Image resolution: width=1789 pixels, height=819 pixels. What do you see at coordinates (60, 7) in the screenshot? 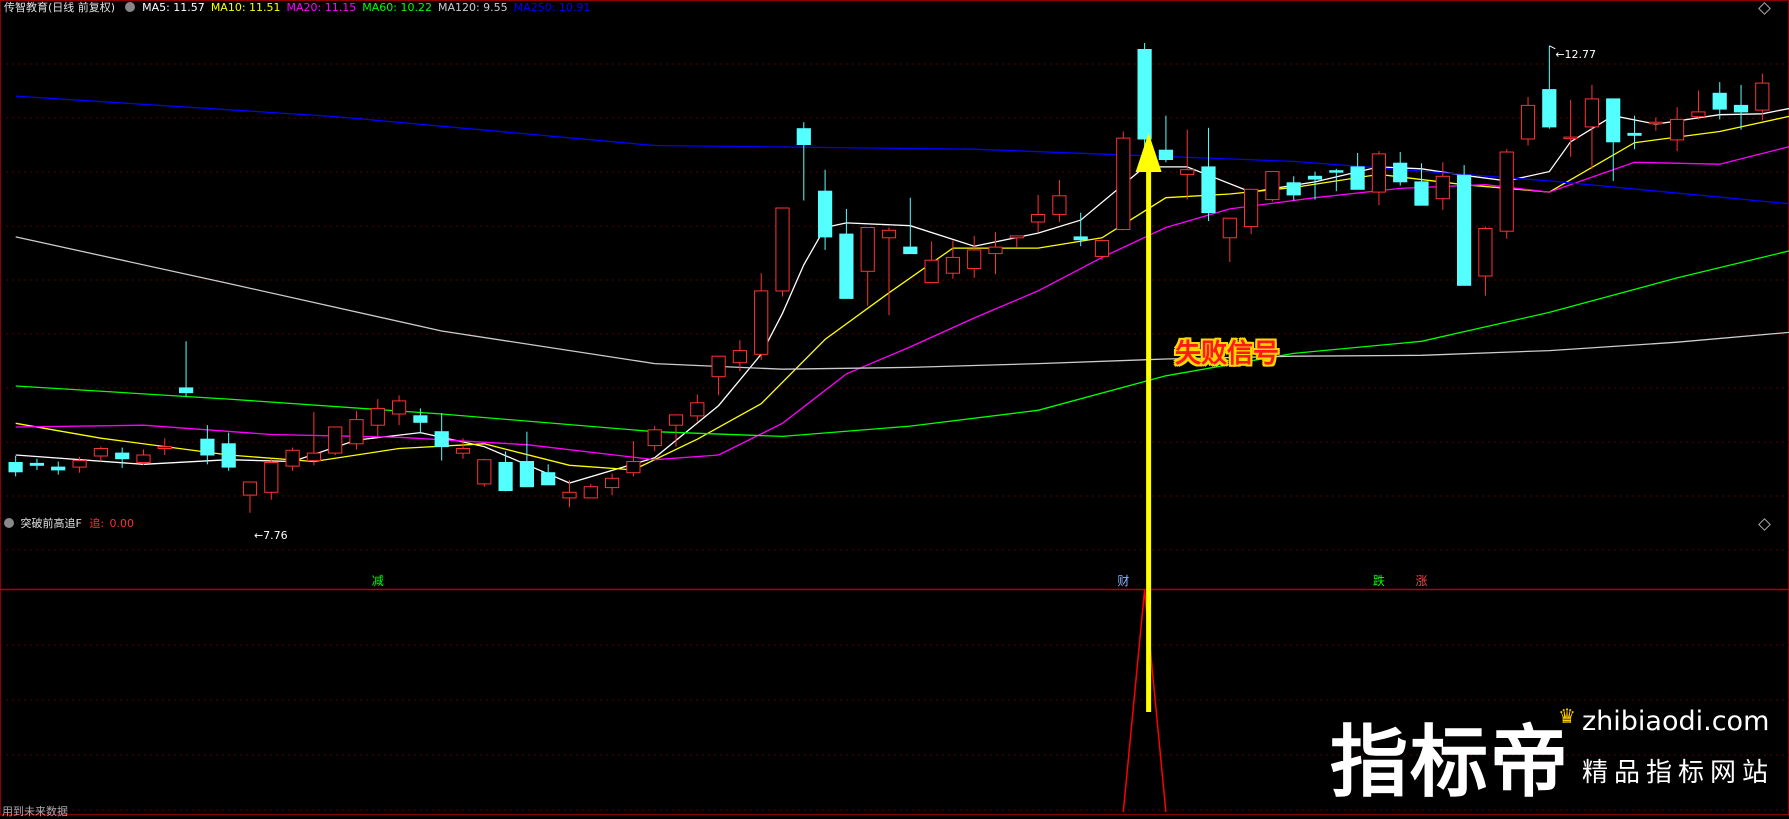
I see `stock-title: 传智教育(日线 前复权)` at bounding box center [60, 7].